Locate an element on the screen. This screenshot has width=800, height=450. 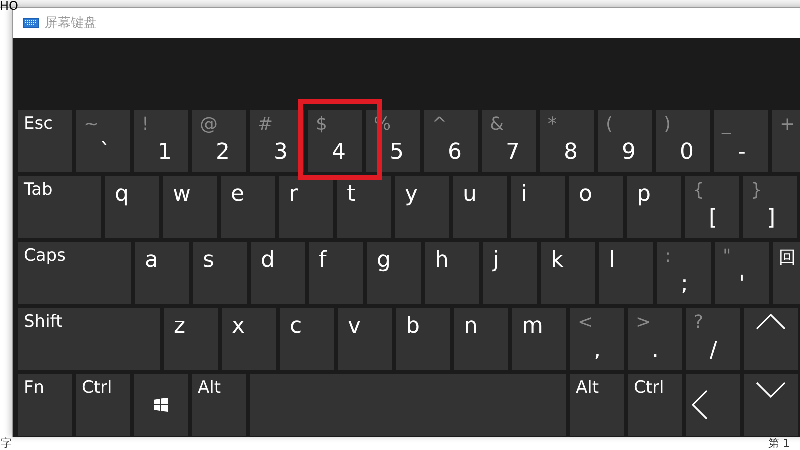
key-symbol: 4 is located at coordinates (339, 152).